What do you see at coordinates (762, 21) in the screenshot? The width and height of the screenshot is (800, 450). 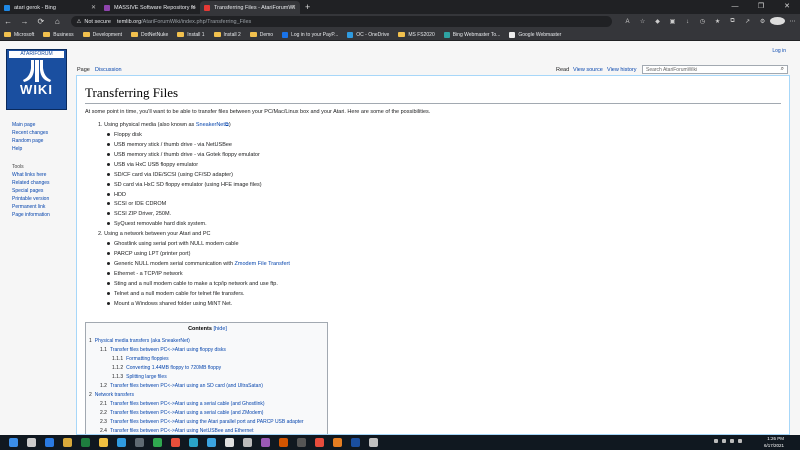 I see `settings-icon: ⚙` at bounding box center [762, 21].